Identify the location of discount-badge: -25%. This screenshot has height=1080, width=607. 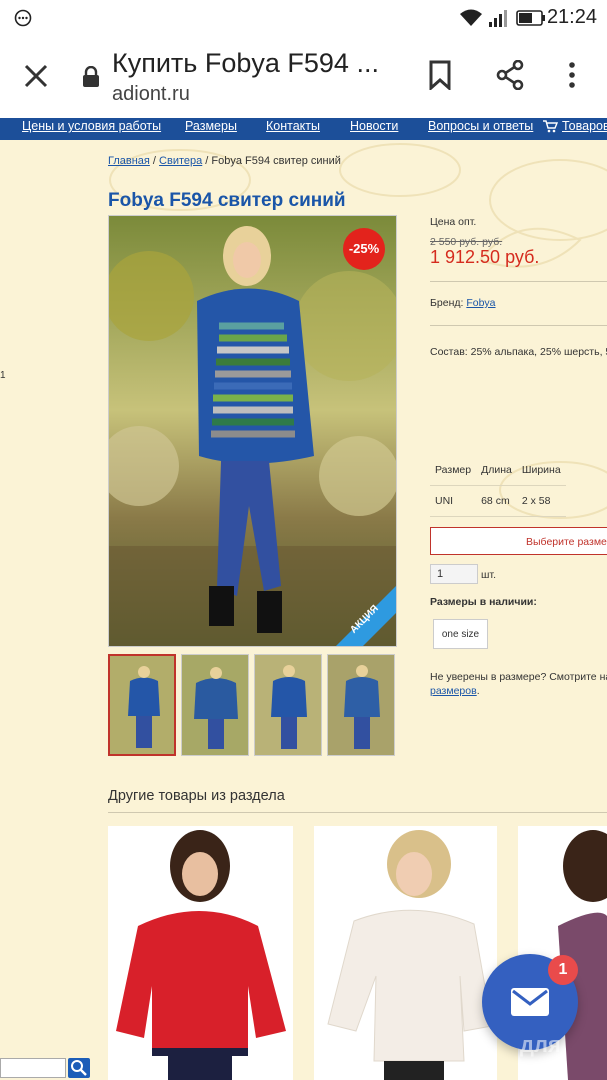
(364, 249).